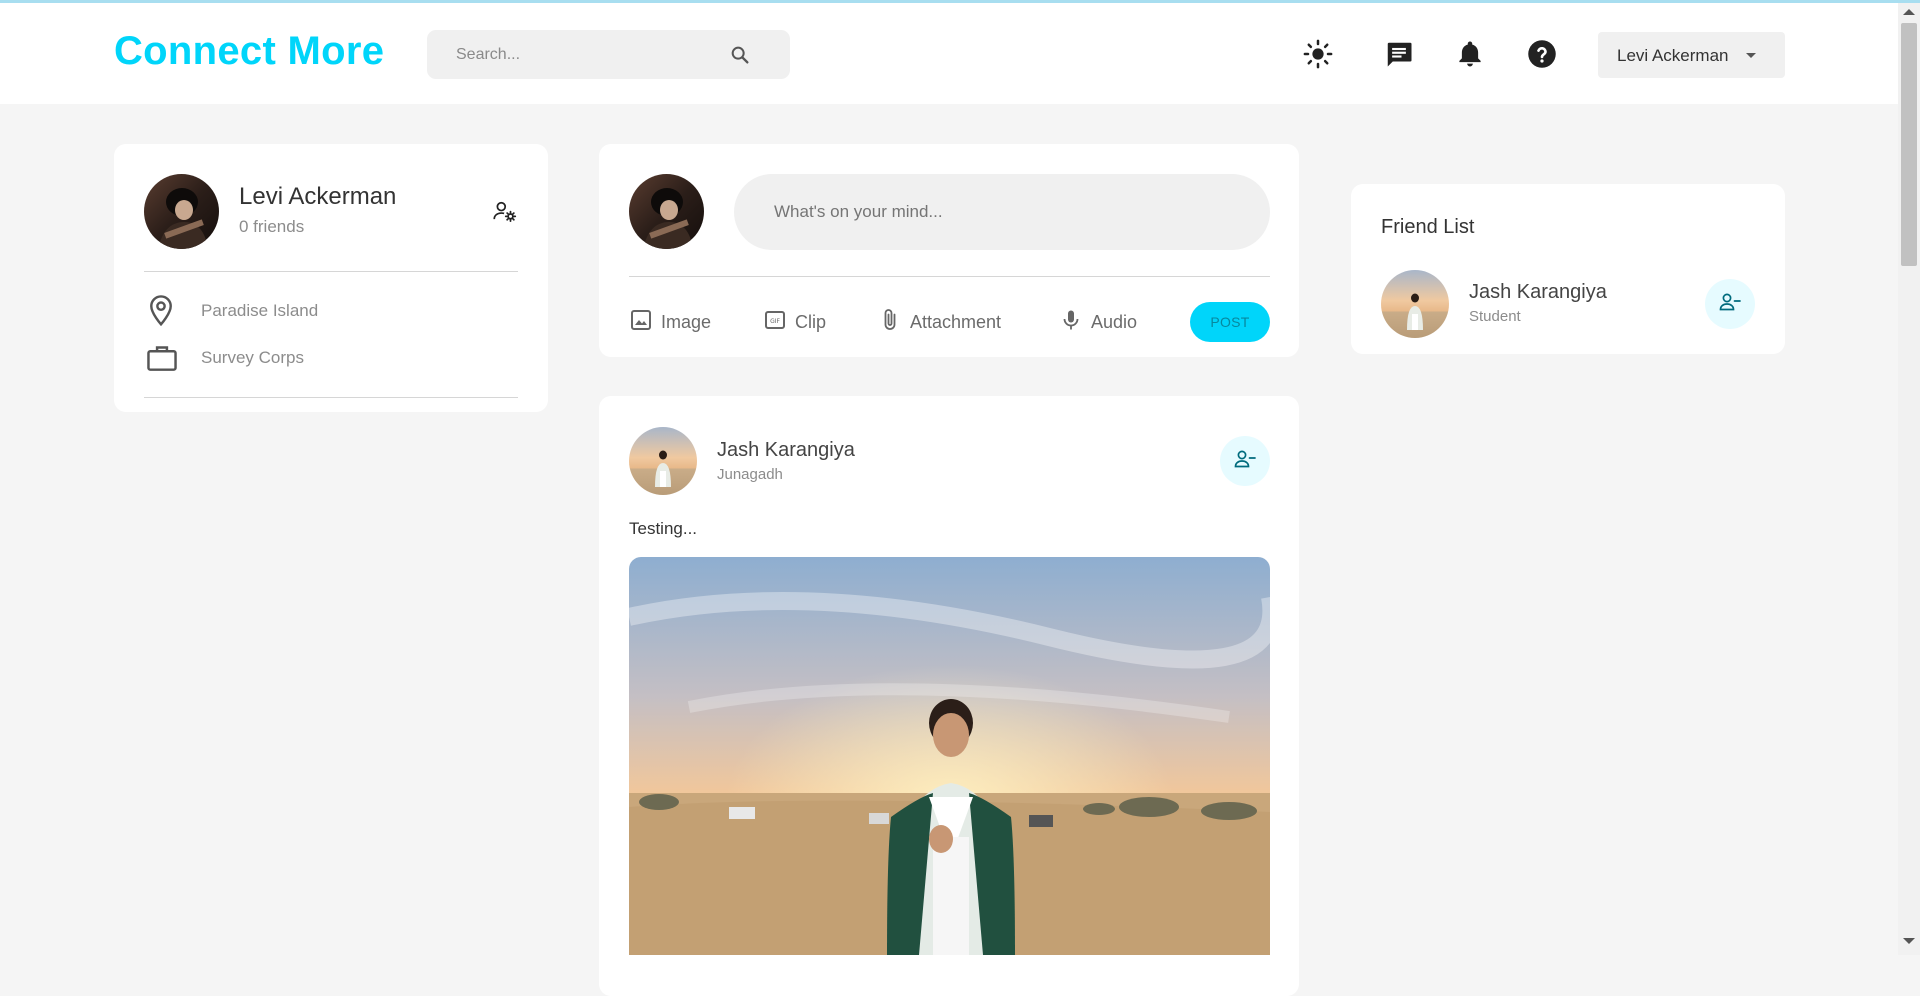 This screenshot has height=996, width=1920. What do you see at coordinates (249, 51) in the screenshot?
I see `app-logo: Connect More` at bounding box center [249, 51].